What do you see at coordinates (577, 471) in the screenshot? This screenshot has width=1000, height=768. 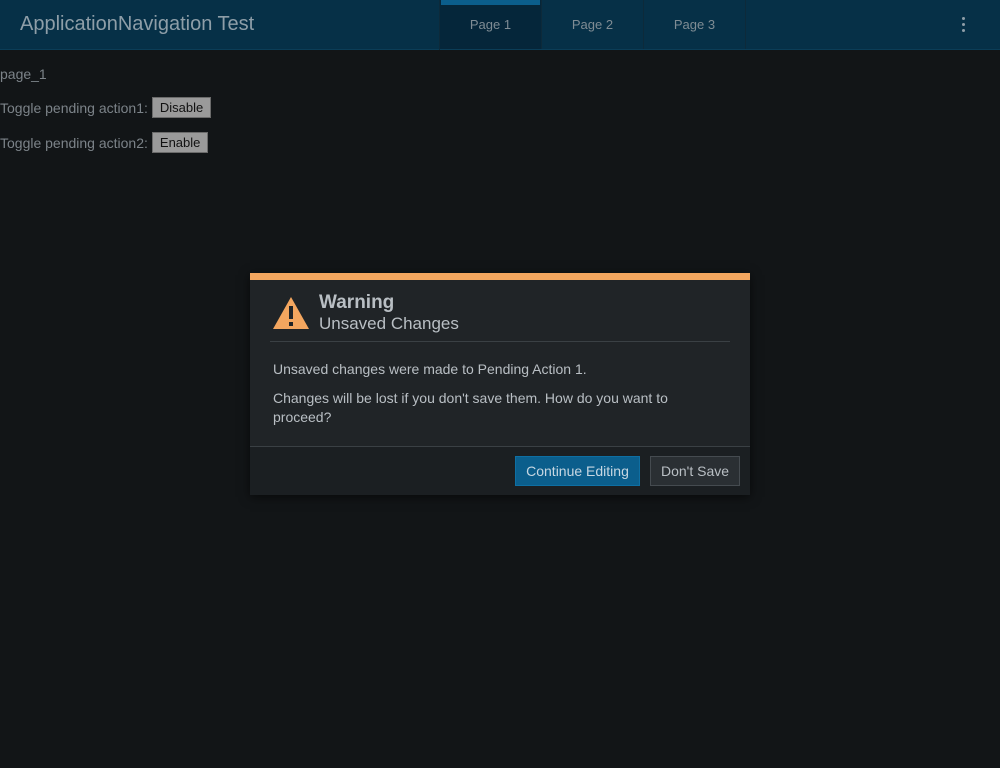 I see `continue-editing-button: Continue Editing` at bounding box center [577, 471].